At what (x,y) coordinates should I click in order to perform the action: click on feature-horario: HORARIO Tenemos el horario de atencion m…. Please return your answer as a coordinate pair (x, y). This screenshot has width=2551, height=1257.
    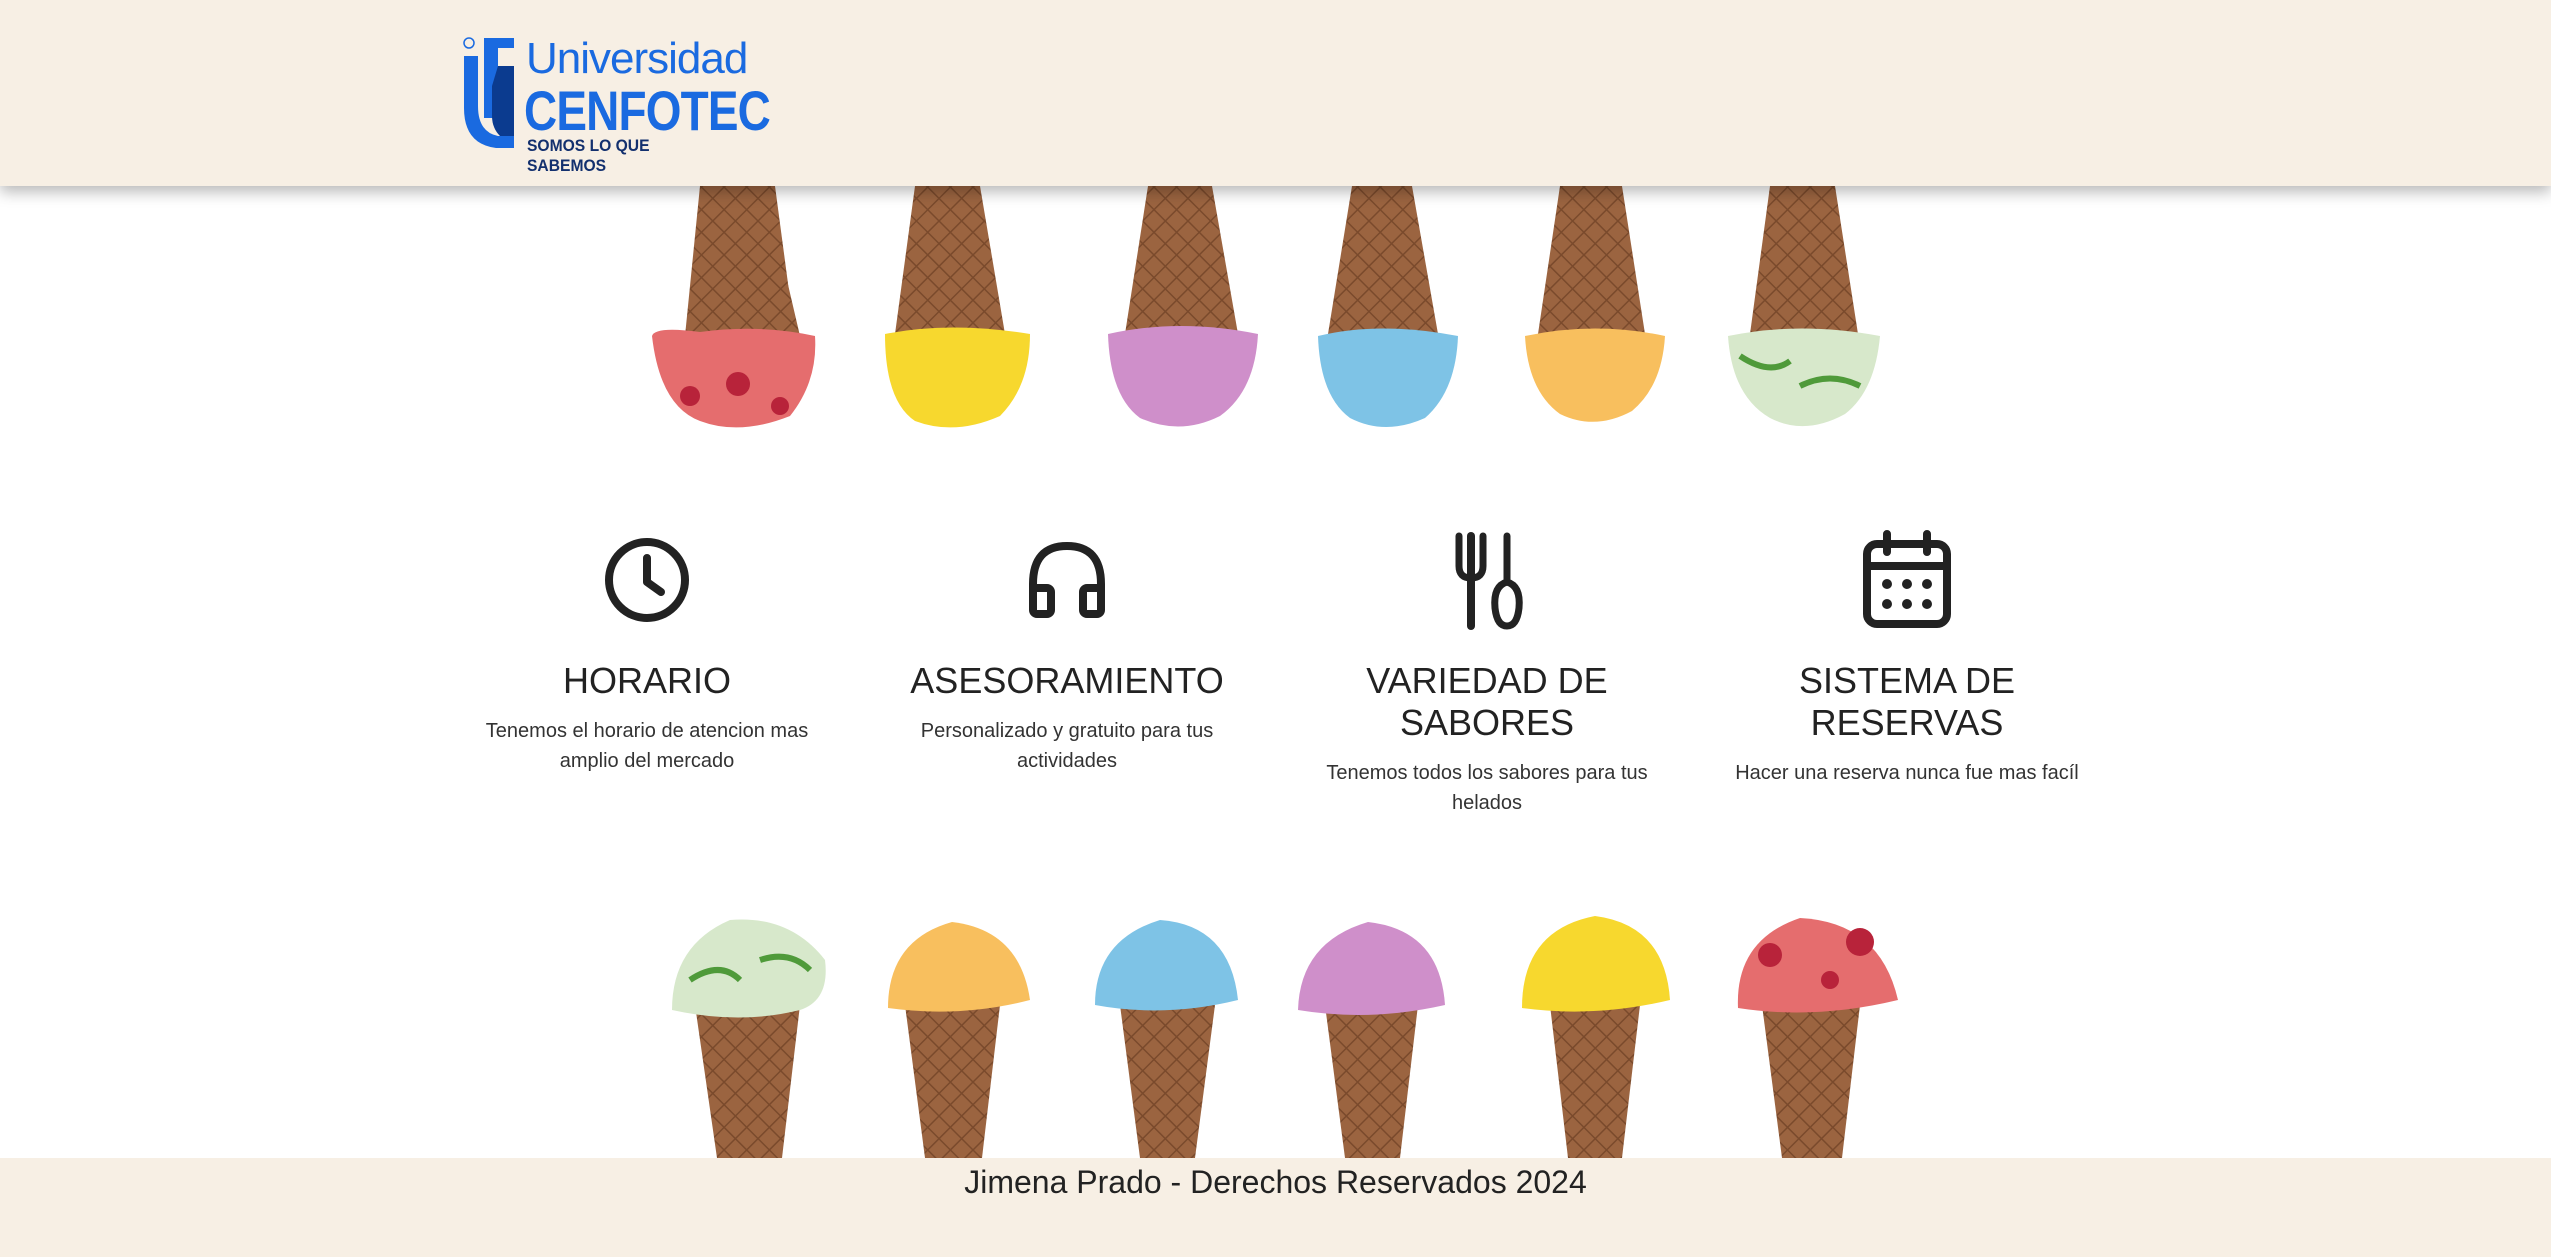
    Looking at the image, I should click on (647, 653).